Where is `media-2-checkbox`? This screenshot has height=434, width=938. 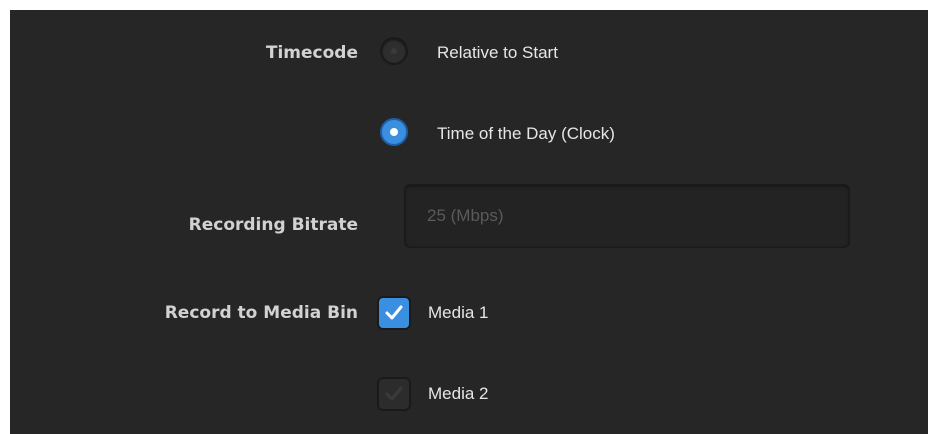 media-2-checkbox is located at coordinates (394, 394).